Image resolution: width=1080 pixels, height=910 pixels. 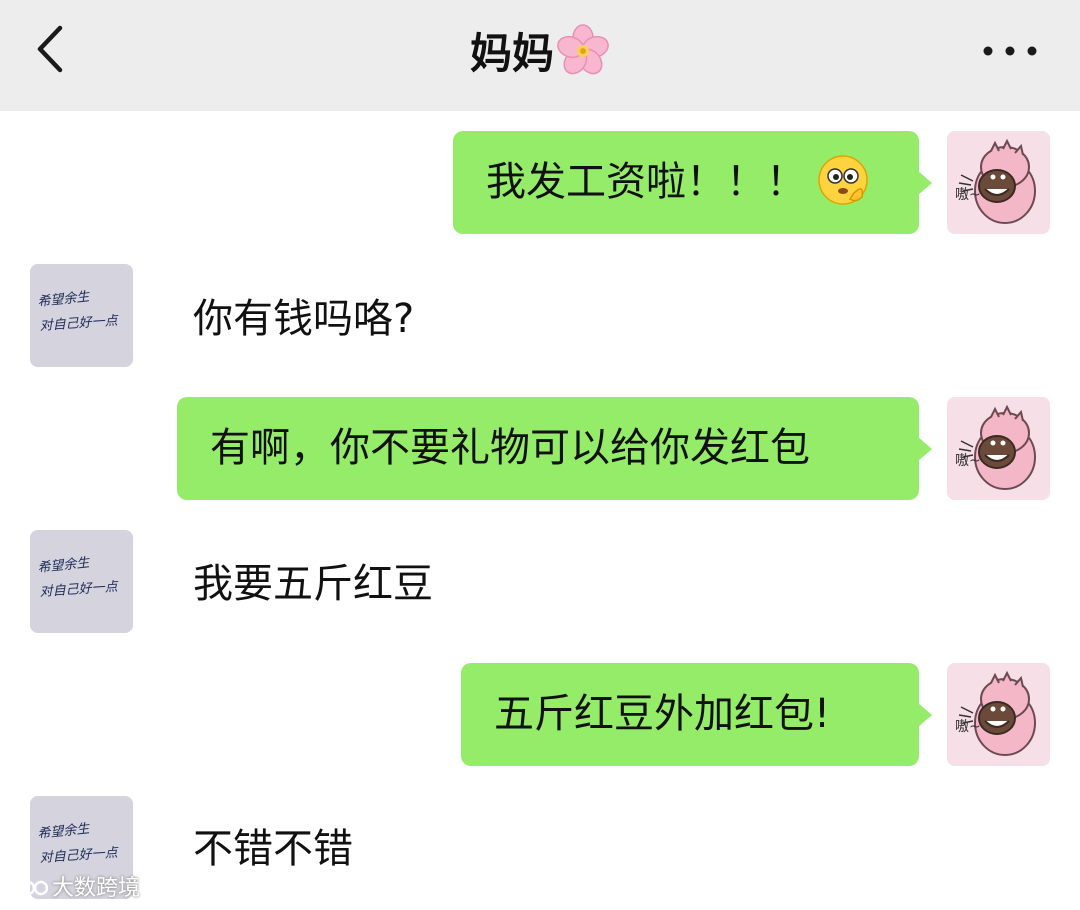 I want to click on message-bubble-outgoing: 我发工资啦！！！, so click(x=692, y=182).